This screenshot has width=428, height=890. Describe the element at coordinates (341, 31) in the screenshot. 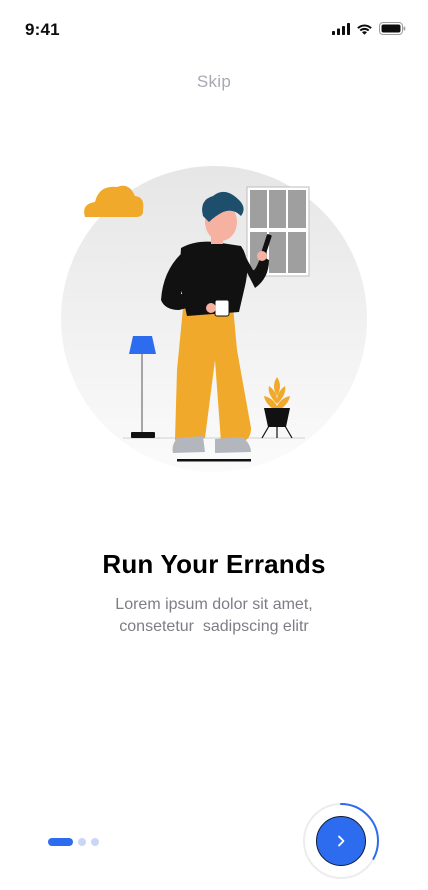

I see `cellular-signal-icon` at that location.